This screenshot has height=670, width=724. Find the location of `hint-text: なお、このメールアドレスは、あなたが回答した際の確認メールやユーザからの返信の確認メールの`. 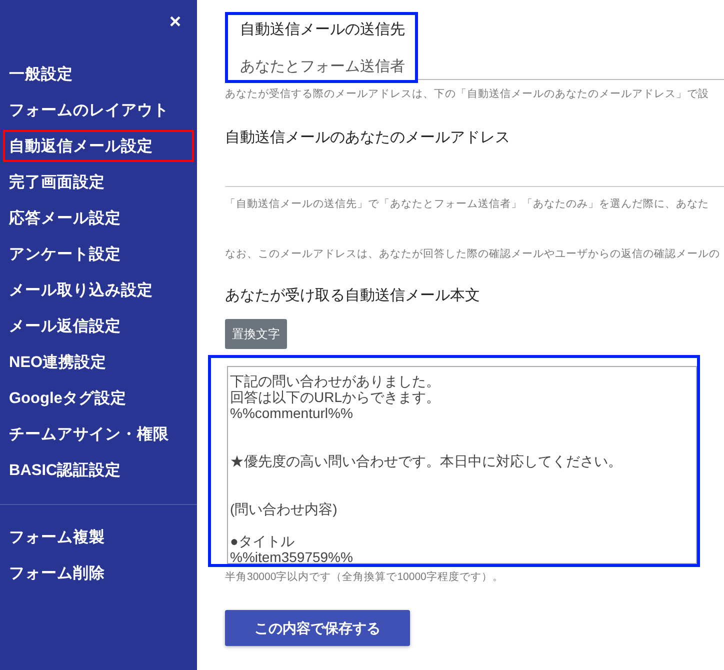

hint-text: なお、このメールアドレスは、あなたが回答した際の確認メールやユーザからの返信の確認メールの is located at coordinates (473, 254).